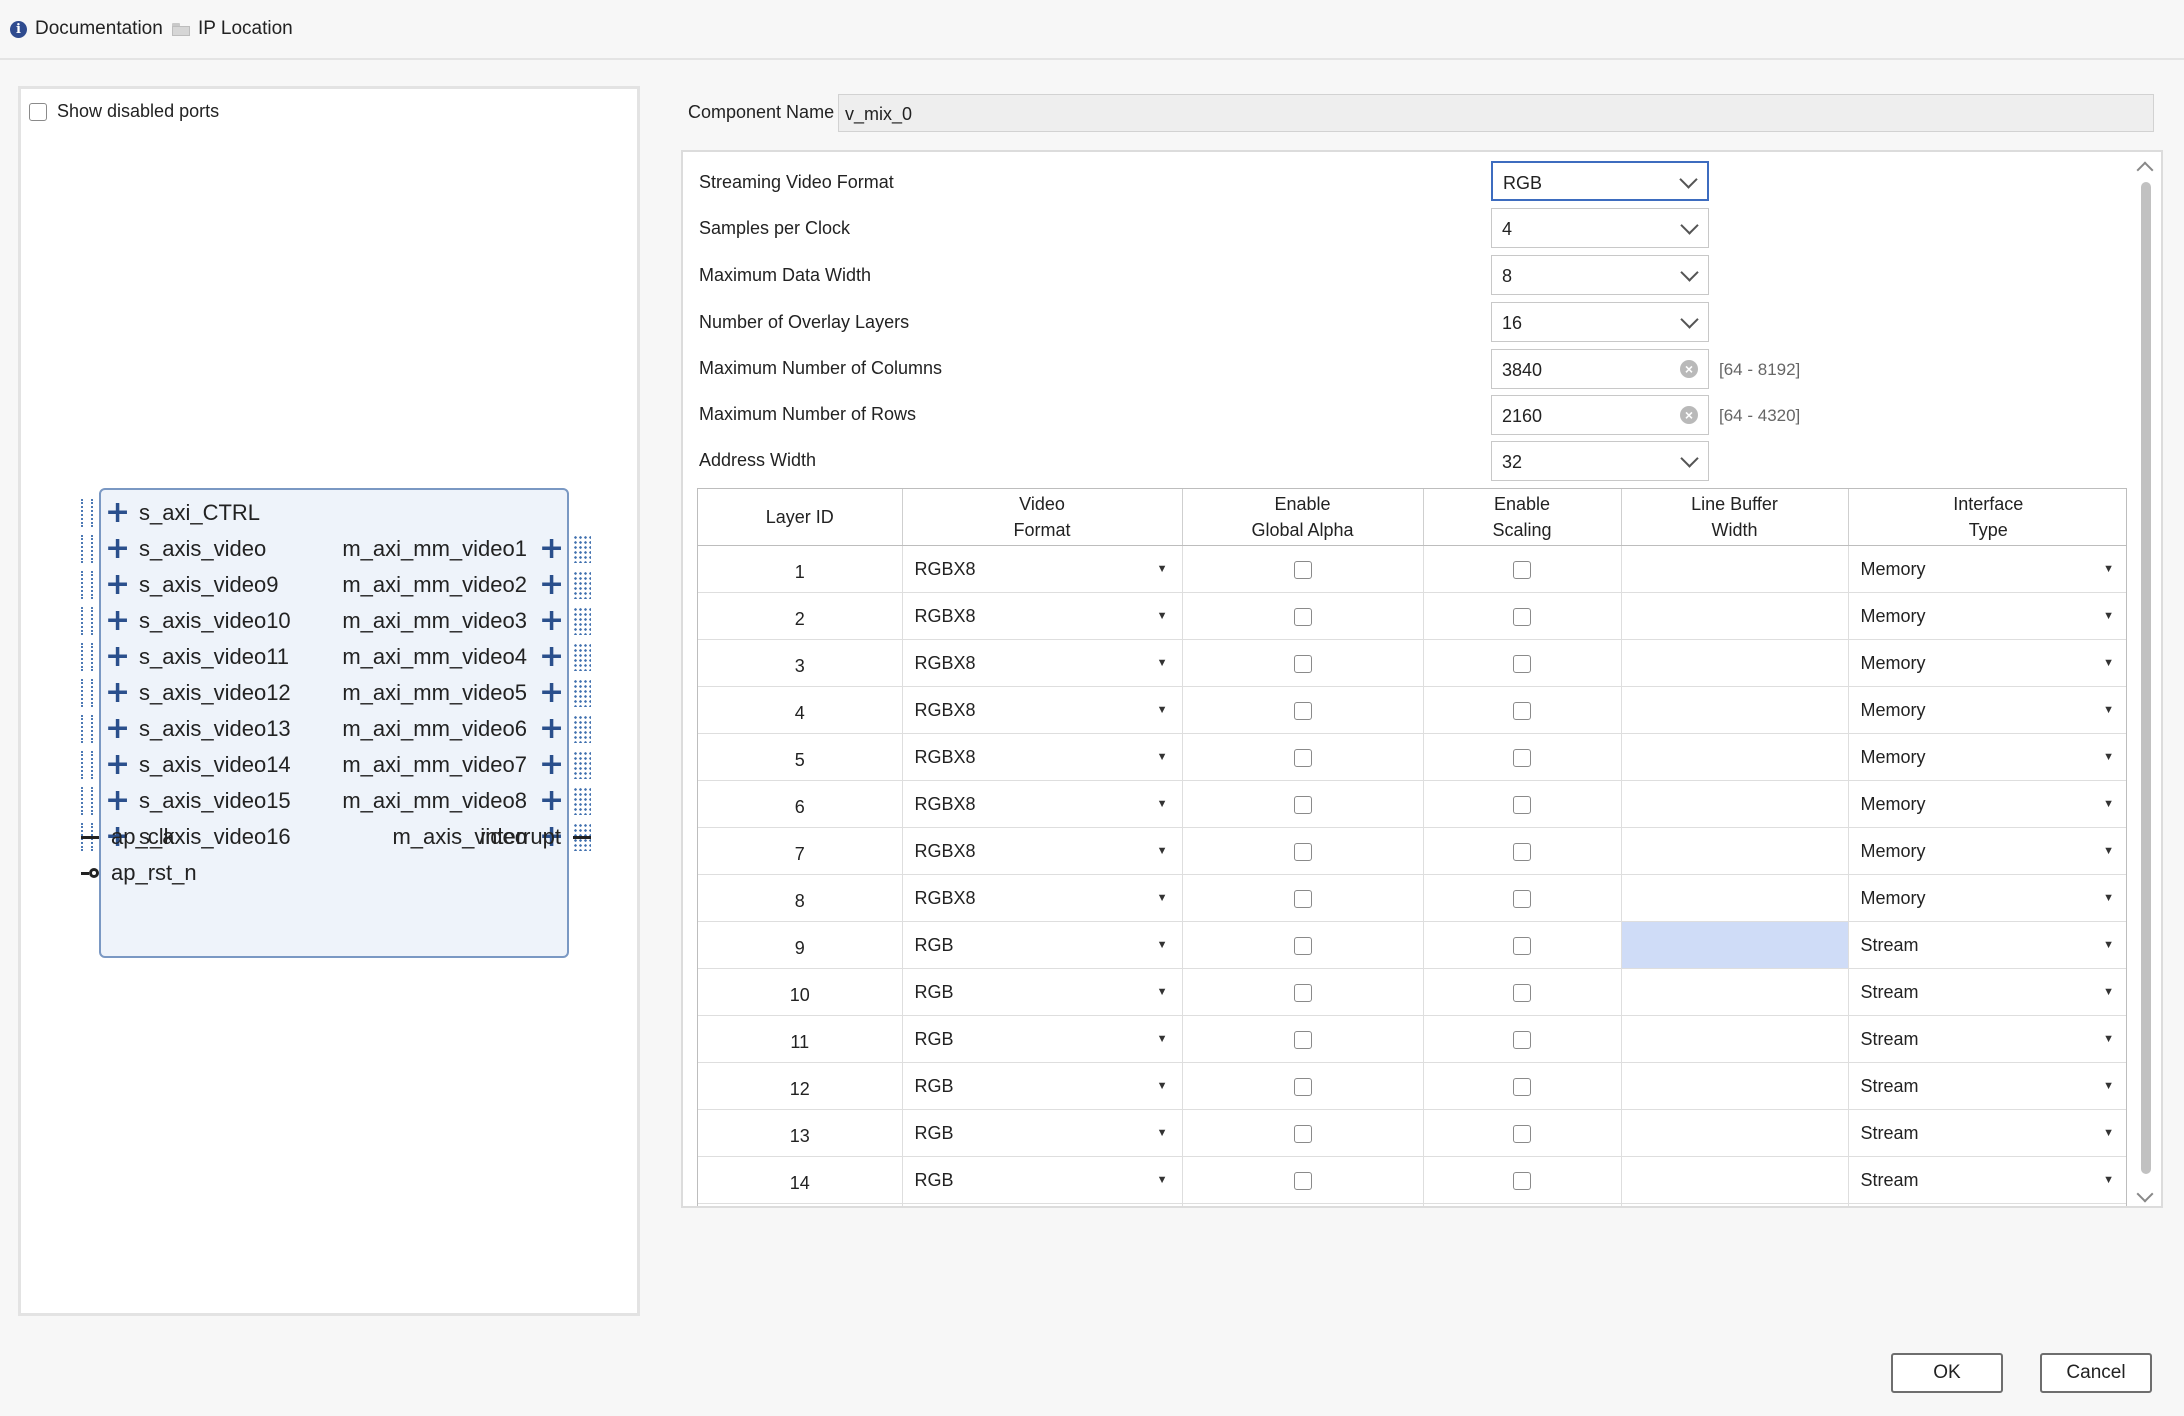  What do you see at coordinates (86, 29) in the screenshot?
I see `documentation-menu: i Documentation` at bounding box center [86, 29].